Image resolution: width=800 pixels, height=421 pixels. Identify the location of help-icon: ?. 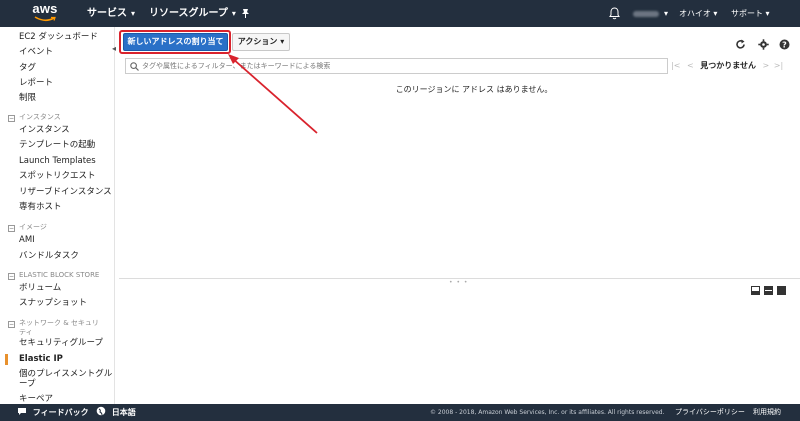
(784, 44).